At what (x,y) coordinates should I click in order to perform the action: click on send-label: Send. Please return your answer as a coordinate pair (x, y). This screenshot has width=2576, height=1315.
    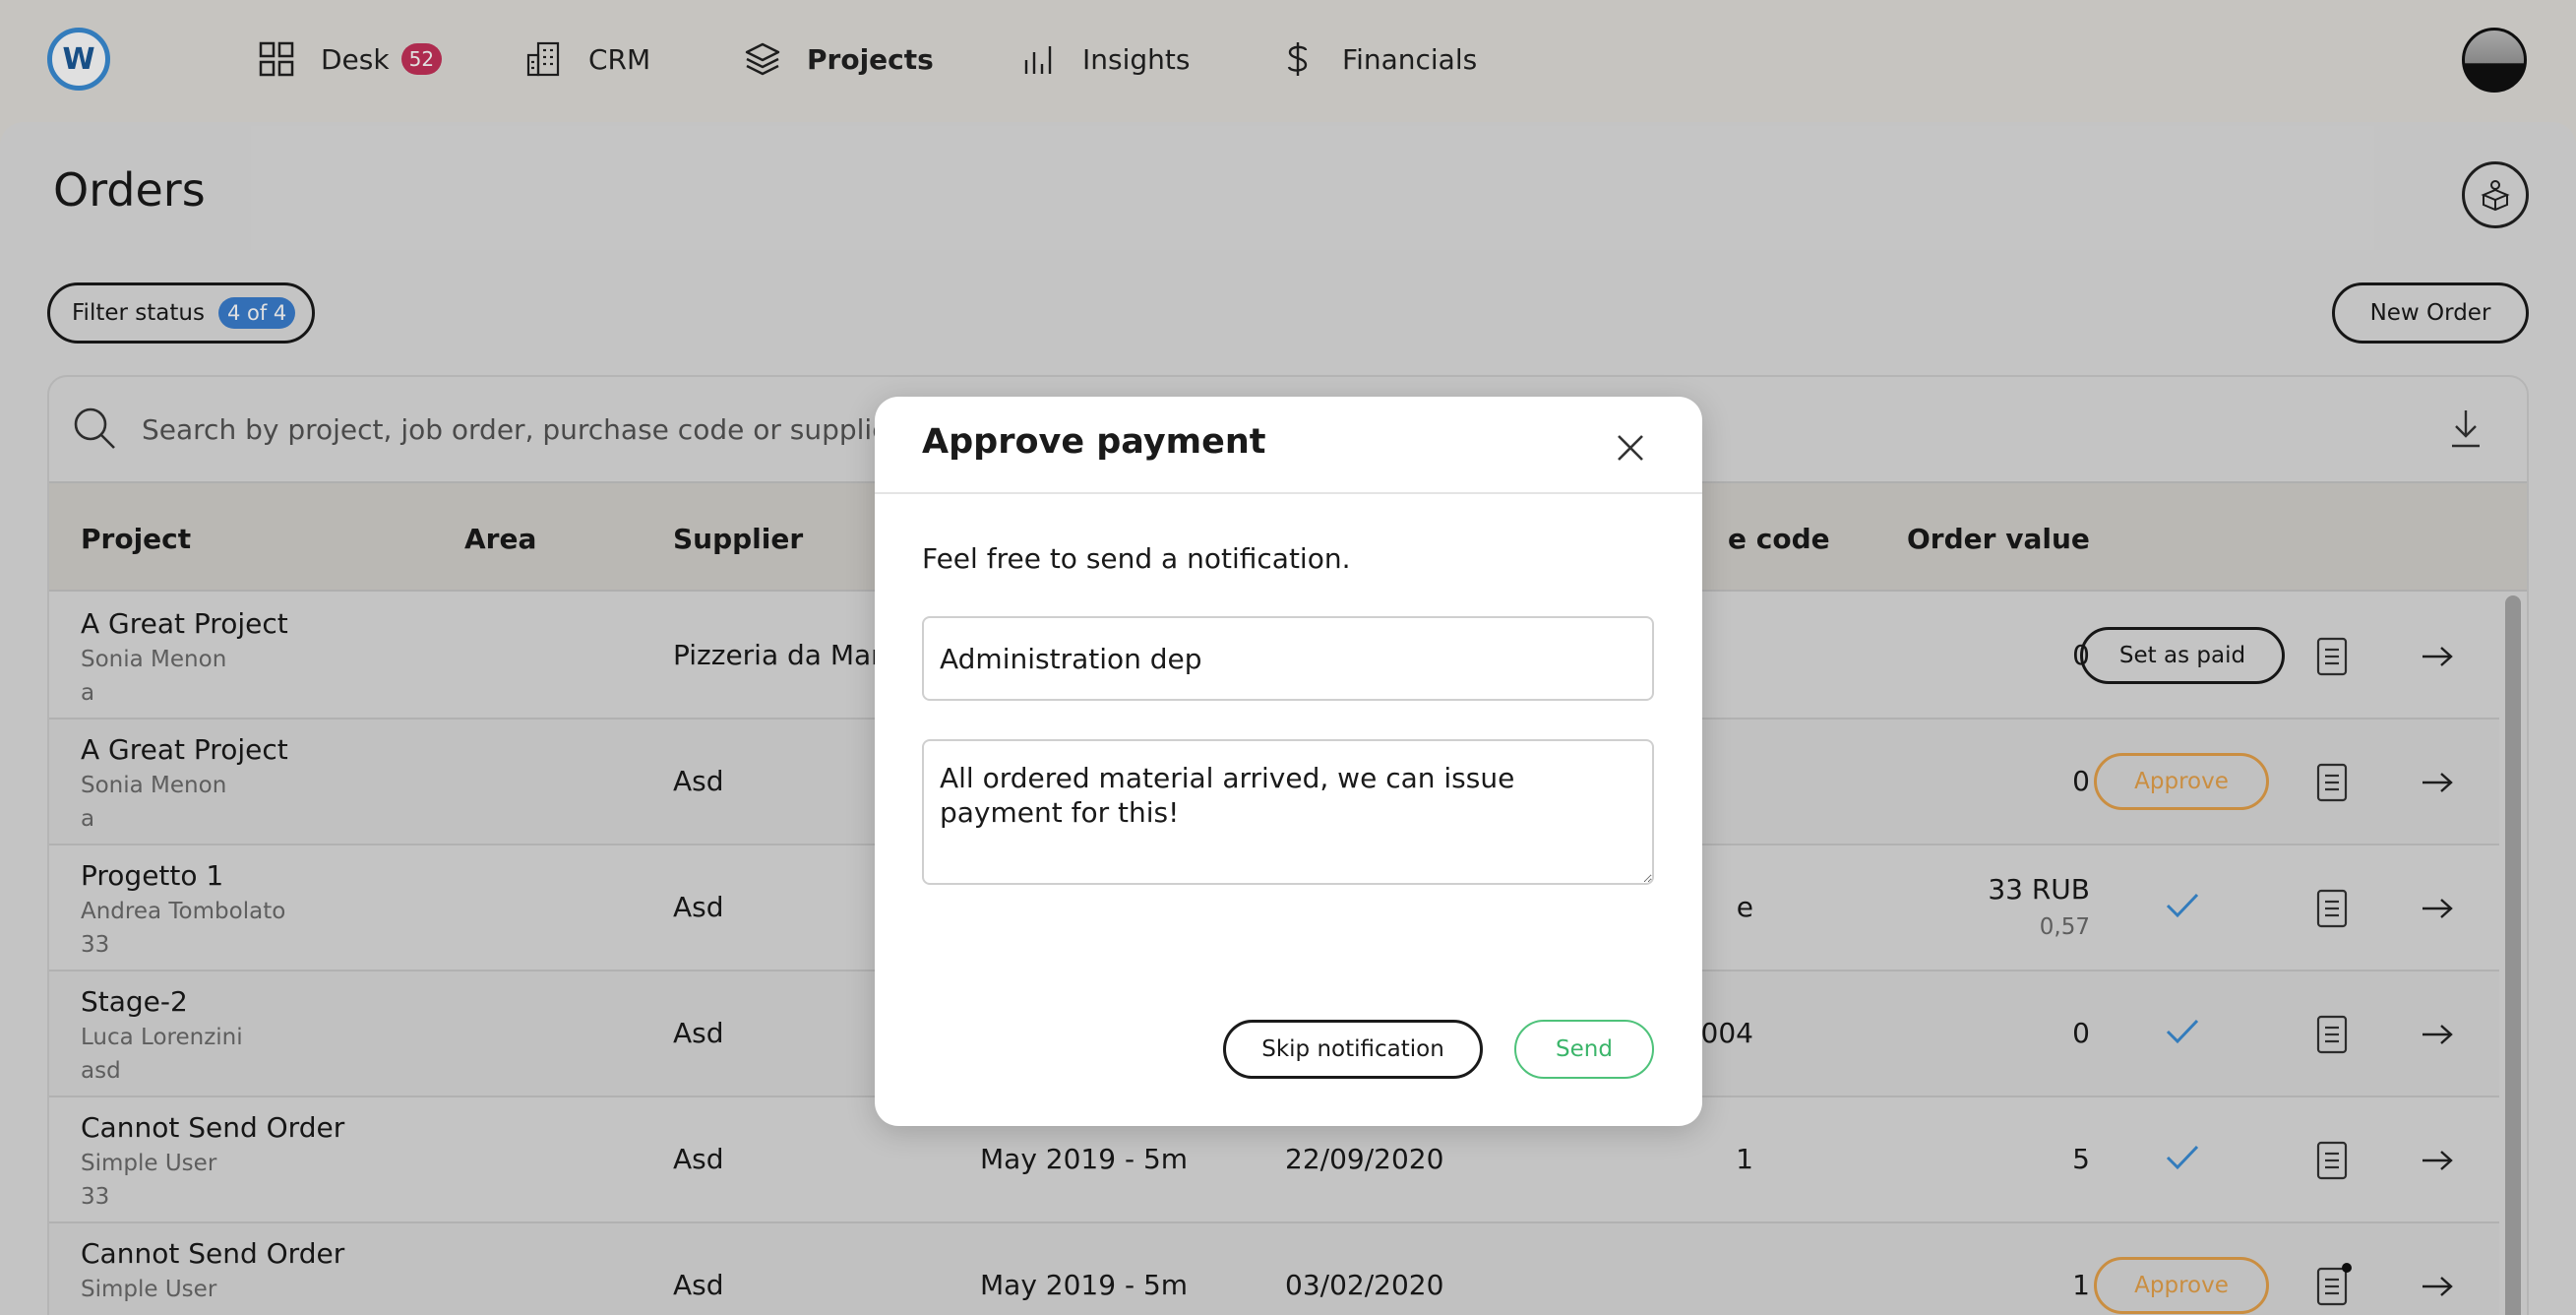
    Looking at the image, I should click on (1584, 1049).